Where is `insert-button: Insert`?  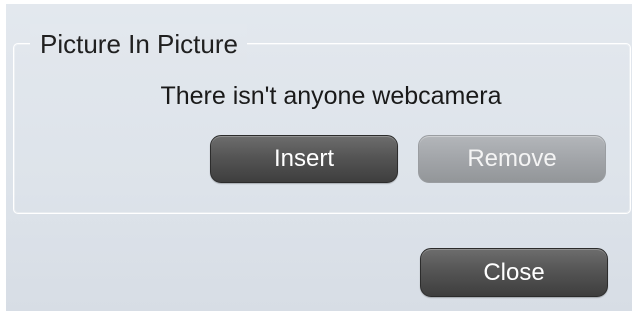
insert-button: Insert is located at coordinates (304, 159).